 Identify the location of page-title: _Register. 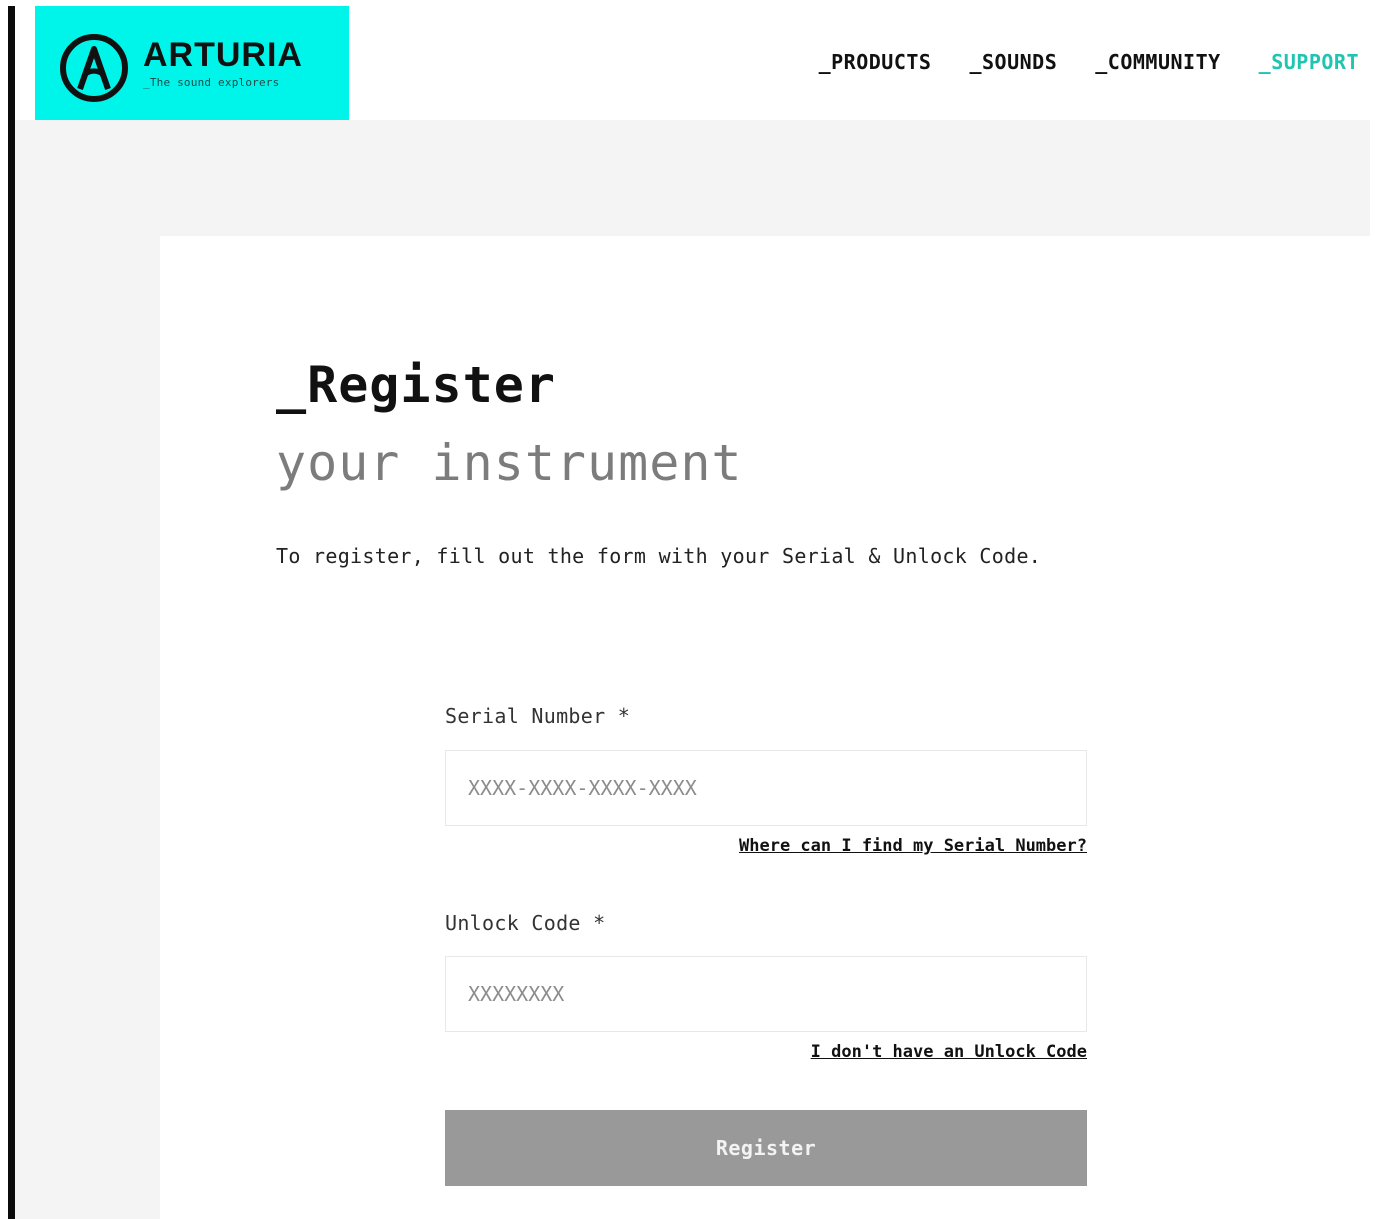
(416, 385).